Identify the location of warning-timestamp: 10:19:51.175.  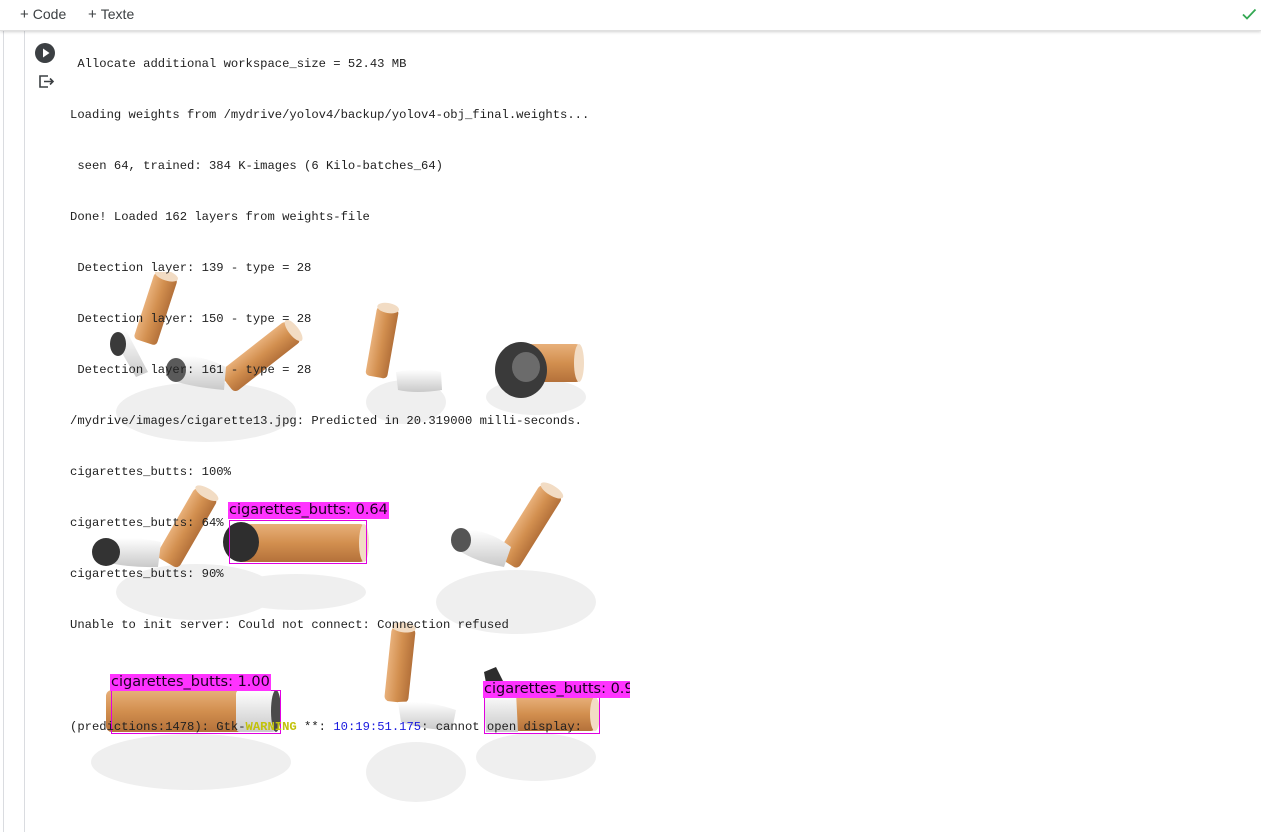
(377, 727).